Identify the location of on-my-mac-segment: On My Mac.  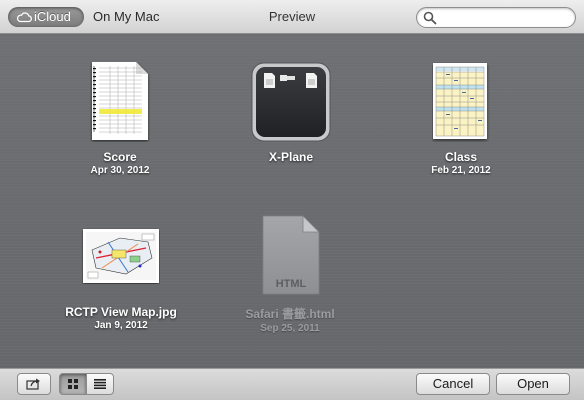
(133, 17).